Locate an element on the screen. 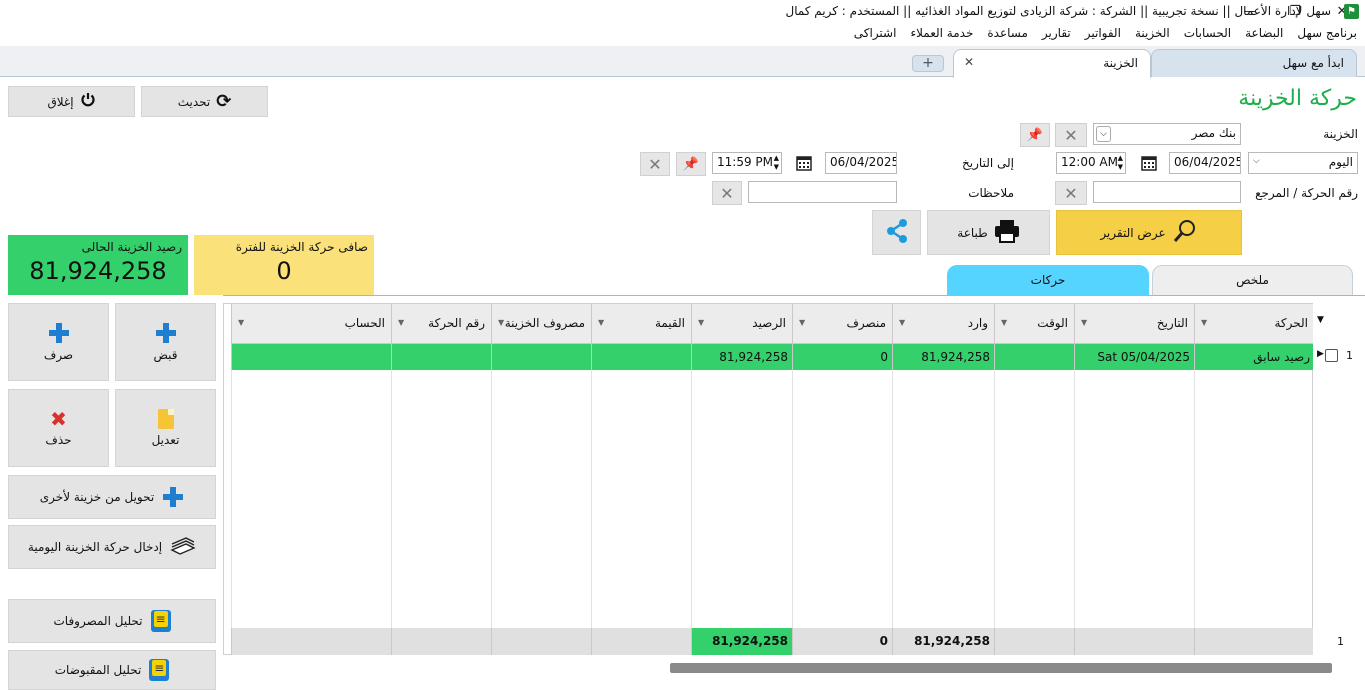 The height and width of the screenshot is (690, 1365). pin-treasury-button: 📌 is located at coordinates (1035, 135).